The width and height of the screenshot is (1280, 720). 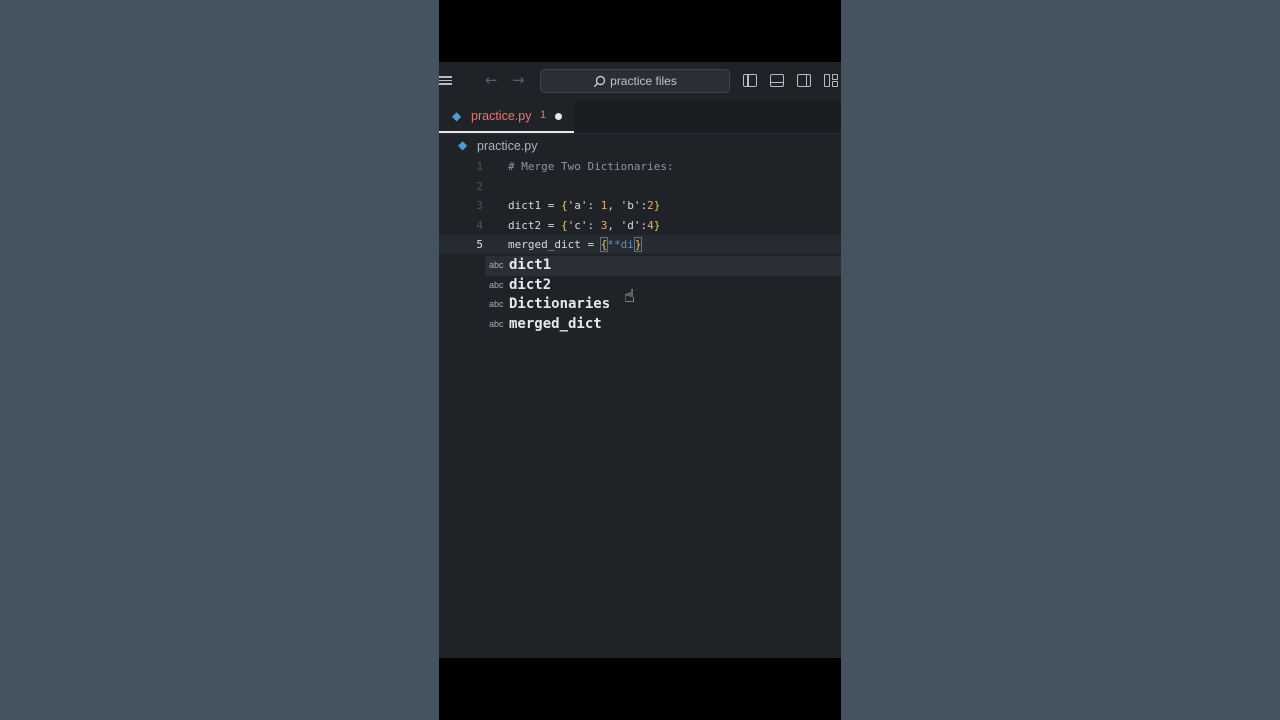 What do you see at coordinates (518, 80) in the screenshot?
I see `forward-arrow-icon: →` at bounding box center [518, 80].